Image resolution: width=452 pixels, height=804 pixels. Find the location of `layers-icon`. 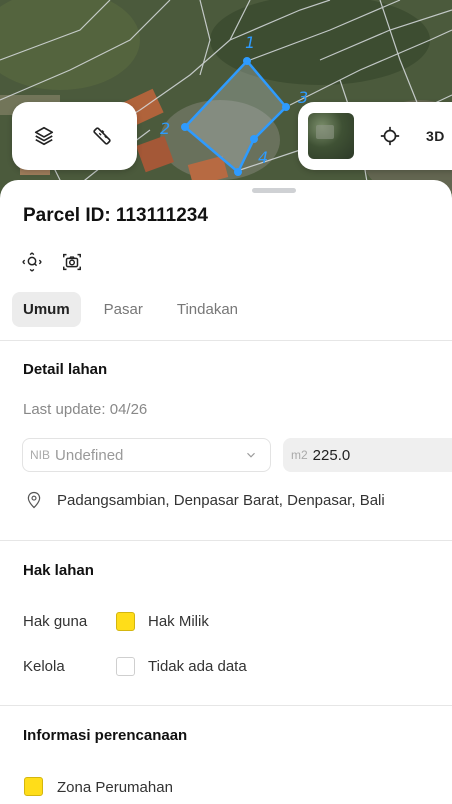

layers-icon is located at coordinates (44, 136).